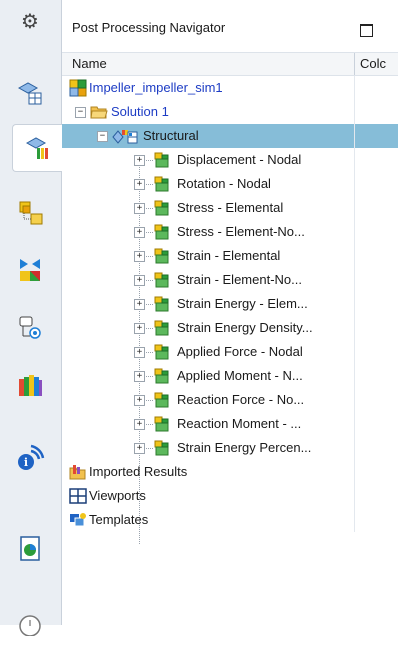 The image size is (398, 646). What do you see at coordinates (224, 183) in the screenshot?
I see `tree-row-label: Rotation - Nodal` at bounding box center [224, 183].